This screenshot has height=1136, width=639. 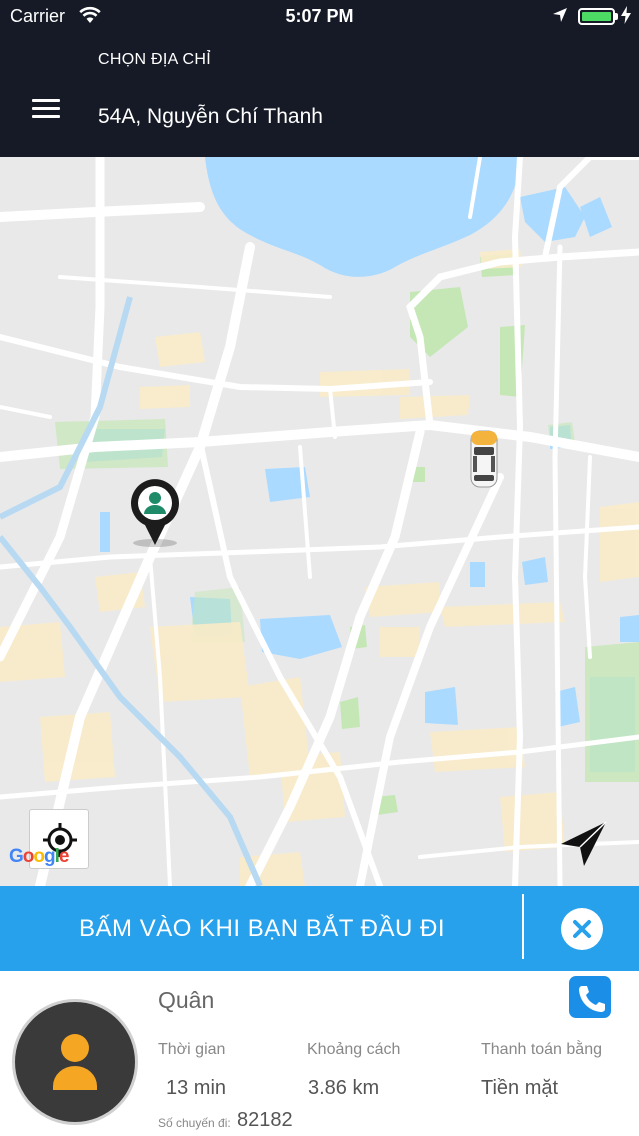 I want to click on navigate-icon, so click(x=584, y=844).